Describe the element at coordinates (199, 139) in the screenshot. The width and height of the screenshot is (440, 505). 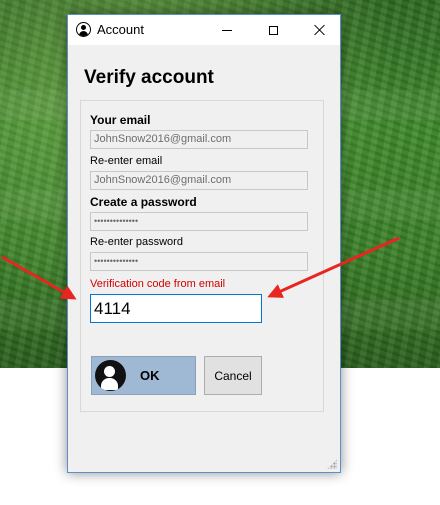
I see `email-field: JohnSnow2016@gmail.com` at that location.